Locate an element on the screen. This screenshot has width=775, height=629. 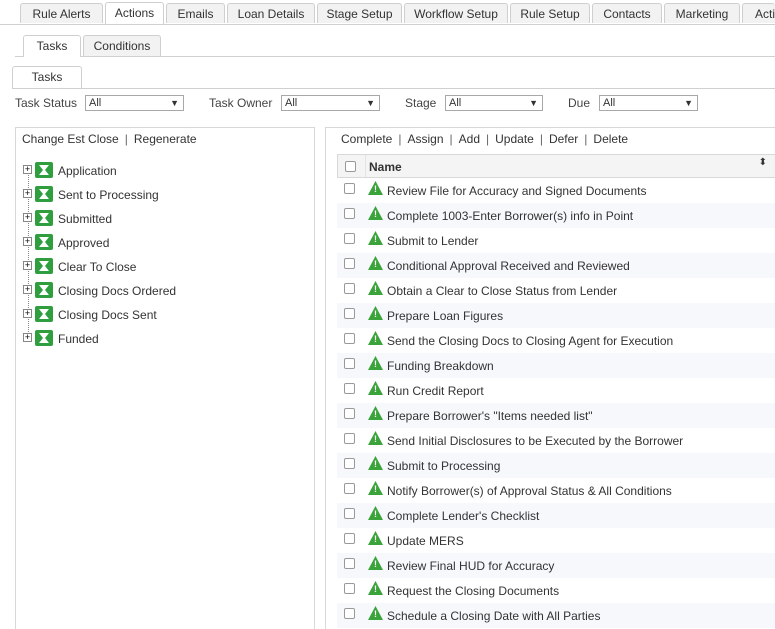
tree-node-clear-to-close: + Clear To Close is located at coordinates (158, 268).